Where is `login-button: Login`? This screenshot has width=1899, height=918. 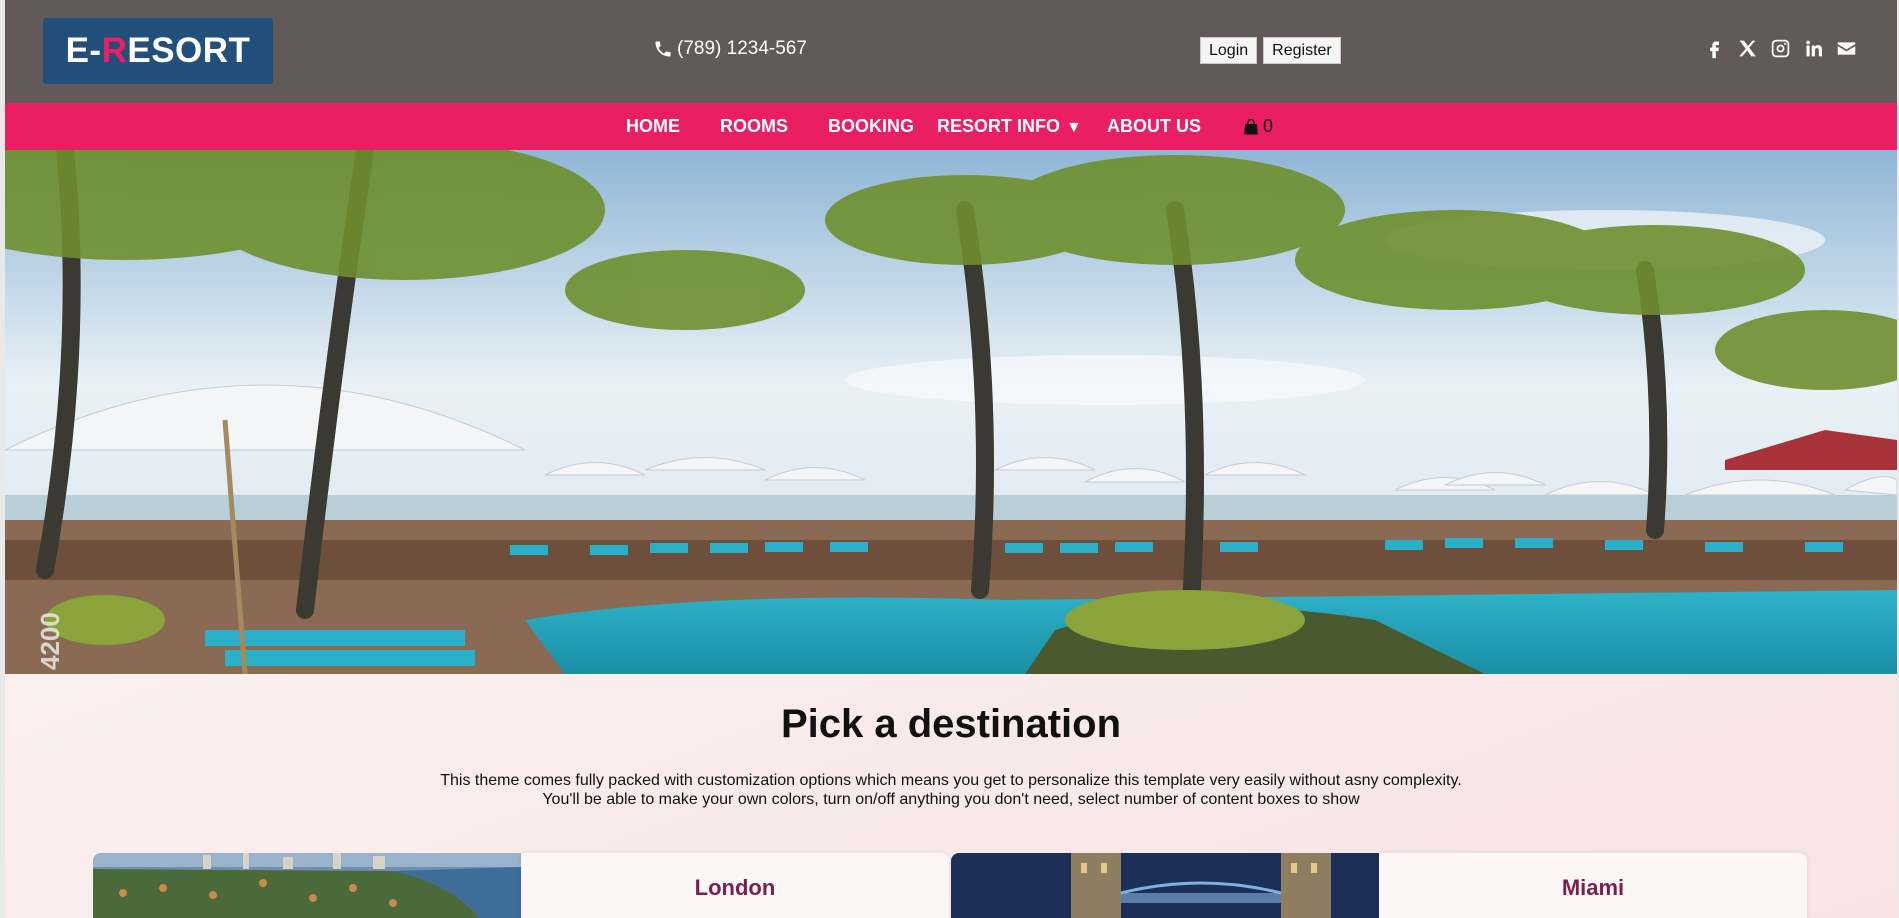
login-button: Login is located at coordinates (1229, 50).